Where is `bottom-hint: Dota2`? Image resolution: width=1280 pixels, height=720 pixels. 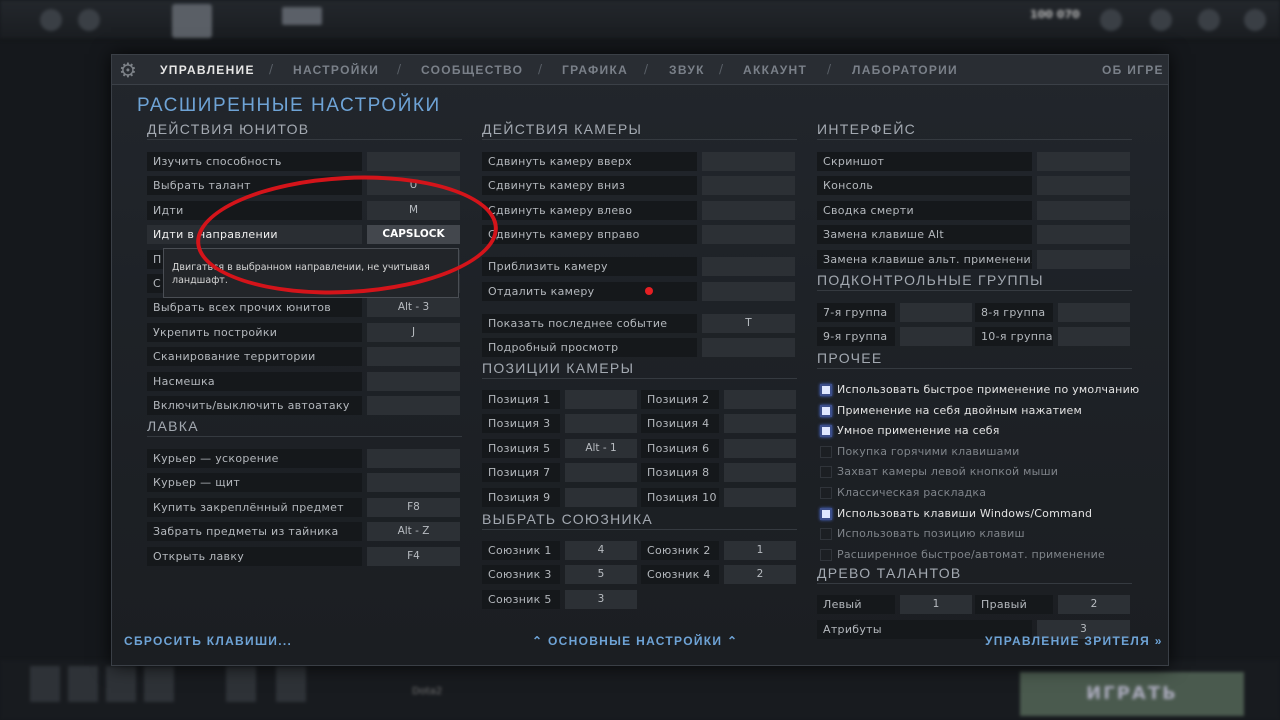
bottom-hint: Dota2 is located at coordinates (427, 691).